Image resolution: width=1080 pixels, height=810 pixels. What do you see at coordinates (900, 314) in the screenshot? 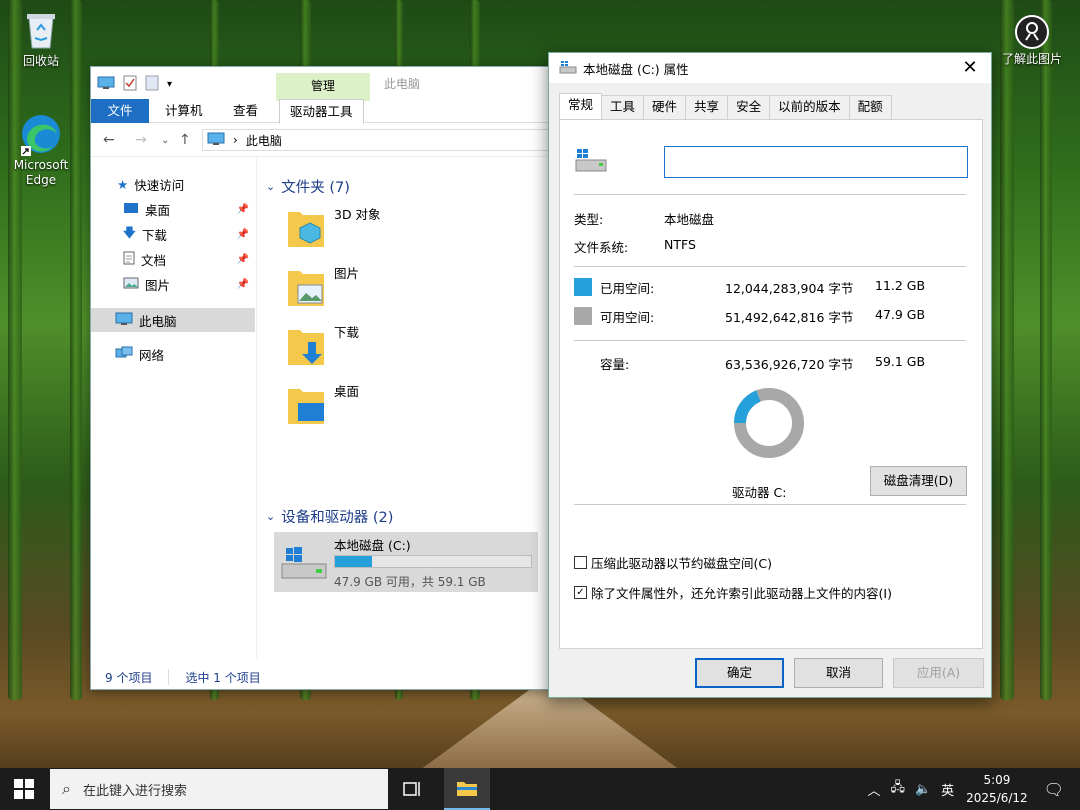
I see `free-space-gb: 47.9 GB` at bounding box center [900, 314].